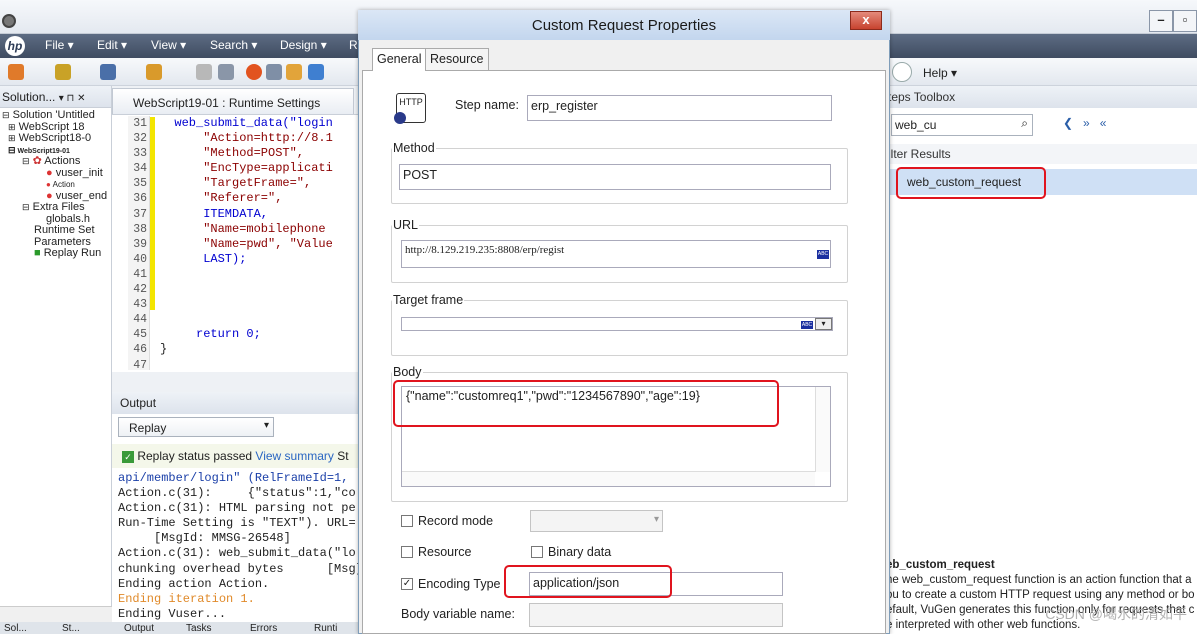 The height and width of the screenshot is (634, 1197). What do you see at coordinates (353, 45) in the screenshot?
I see `menu-r: R` at bounding box center [353, 45].